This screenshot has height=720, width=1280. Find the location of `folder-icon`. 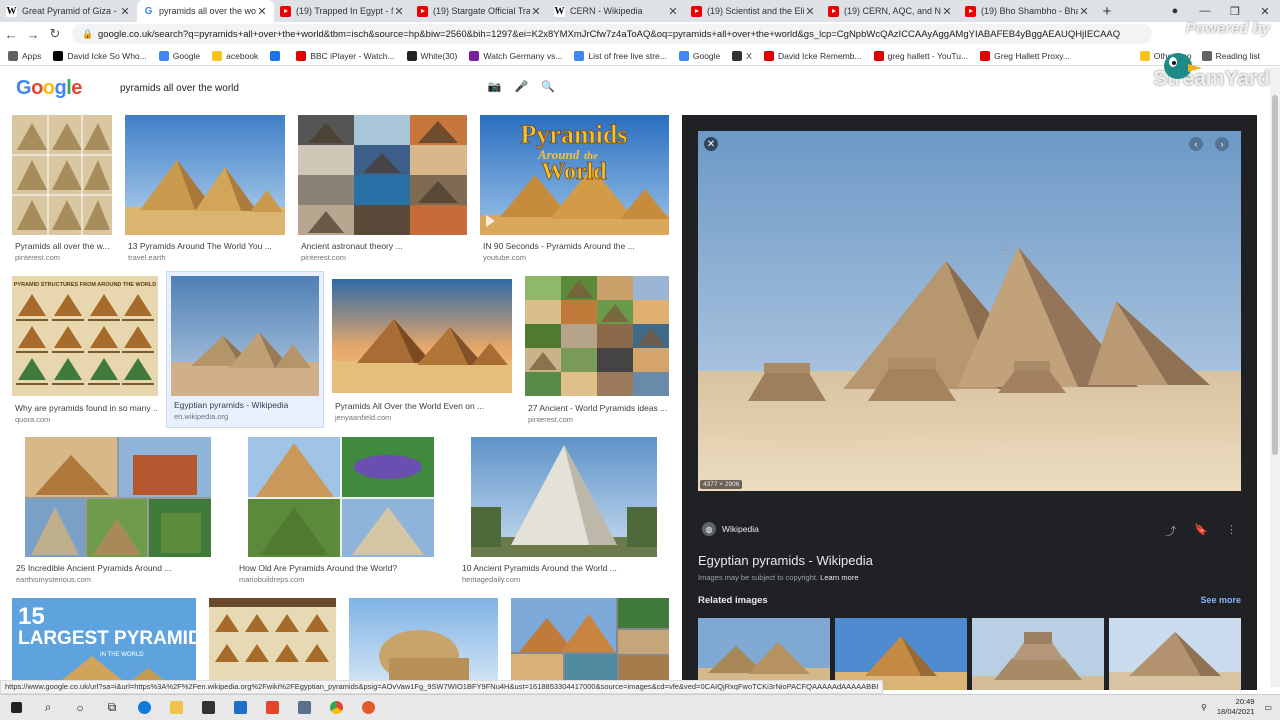

folder-icon is located at coordinates (217, 55).